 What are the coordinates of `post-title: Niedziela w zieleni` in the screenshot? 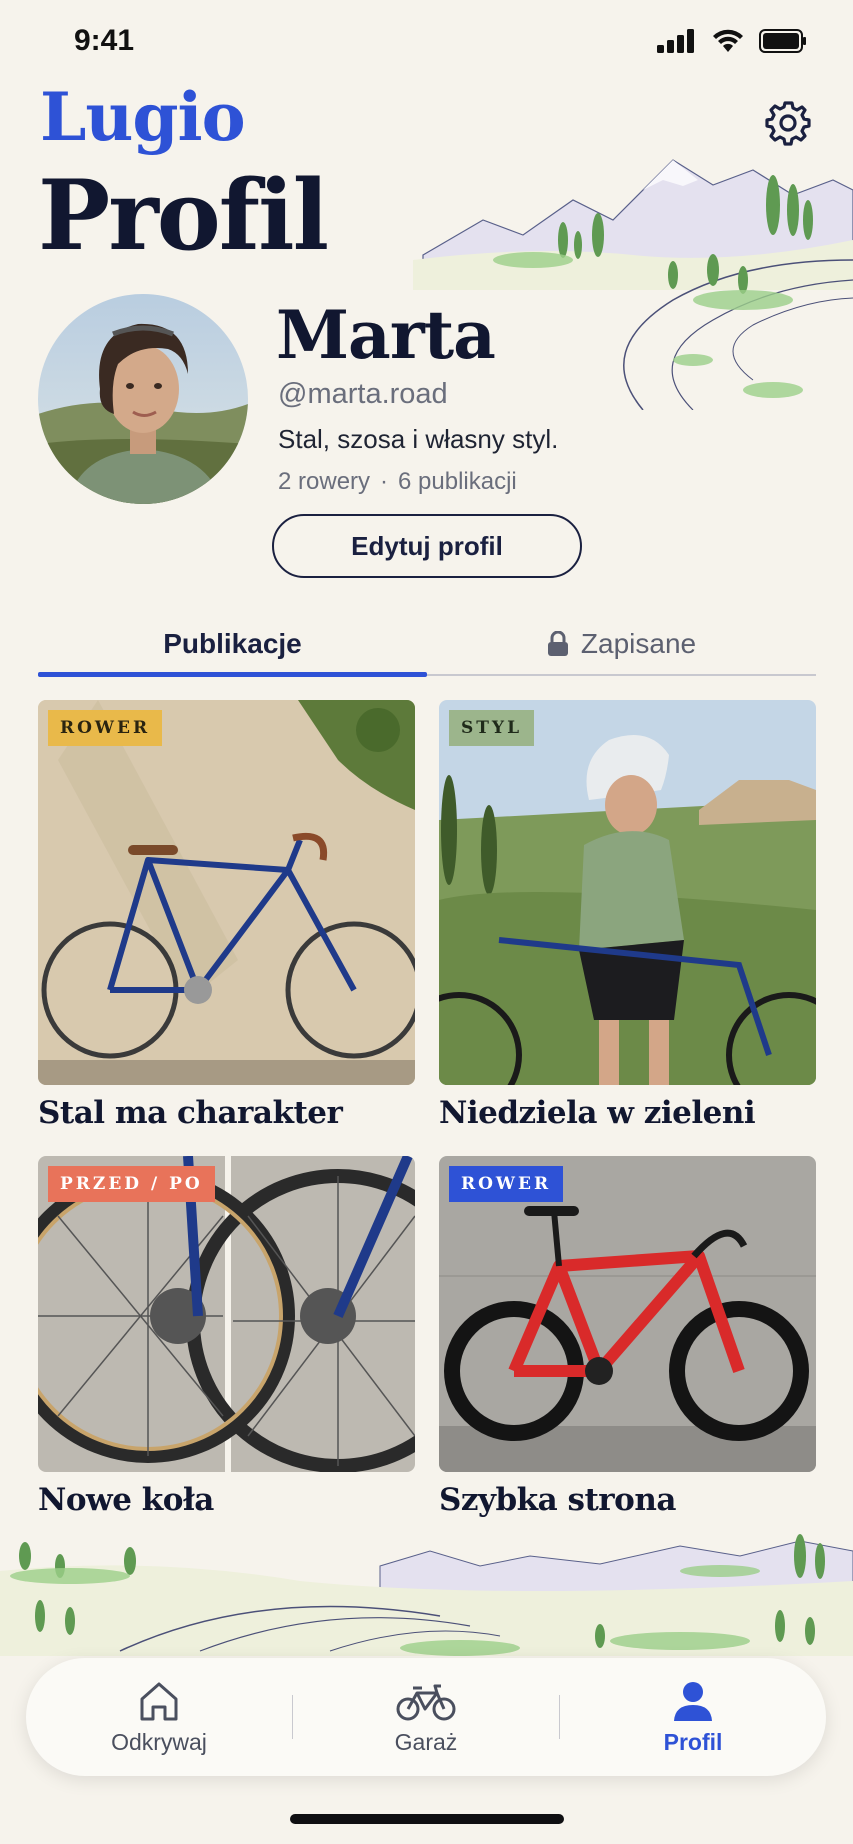 It's located at (597, 1113).